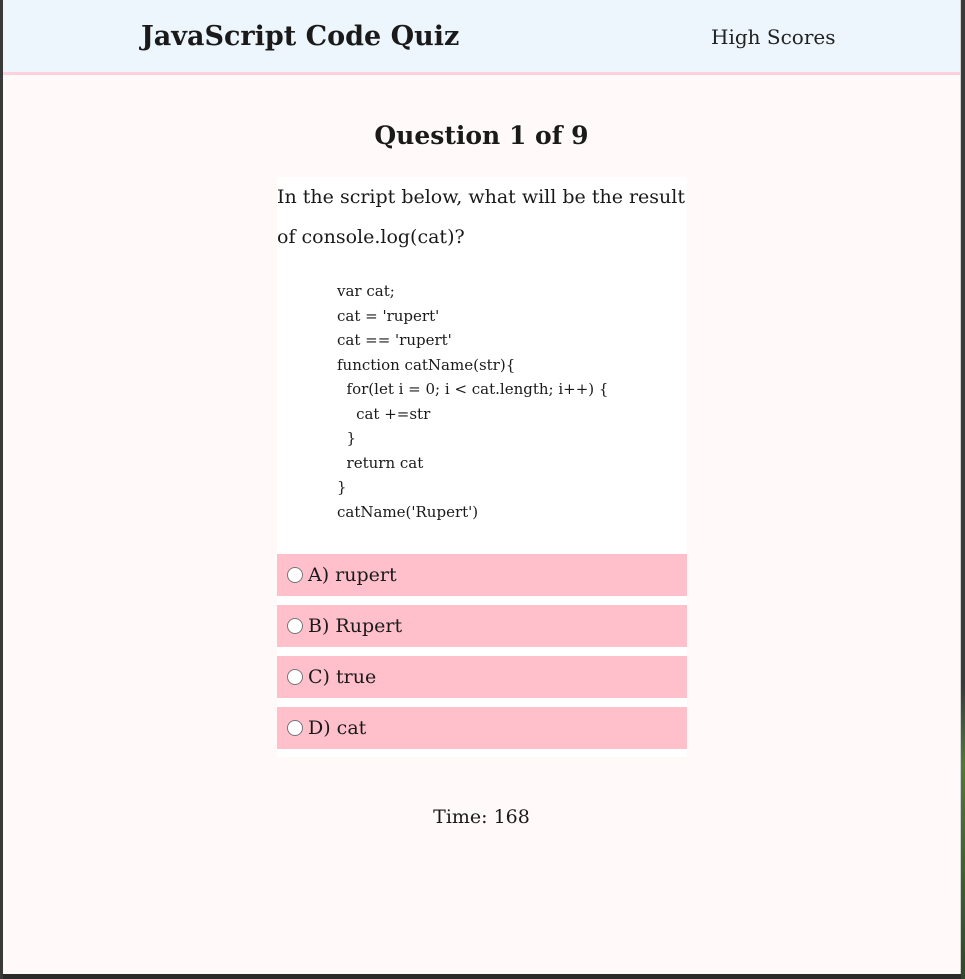 The height and width of the screenshot is (979, 965). I want to click on choice-c-label: C) true, so click(342, 677).